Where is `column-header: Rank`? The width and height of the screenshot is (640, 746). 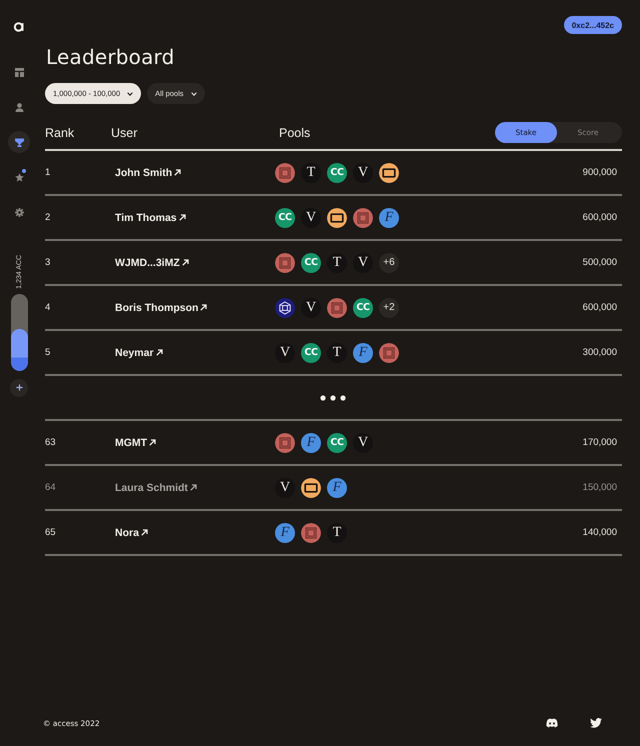 column-header: Rank is located at coordinates (59, 133).